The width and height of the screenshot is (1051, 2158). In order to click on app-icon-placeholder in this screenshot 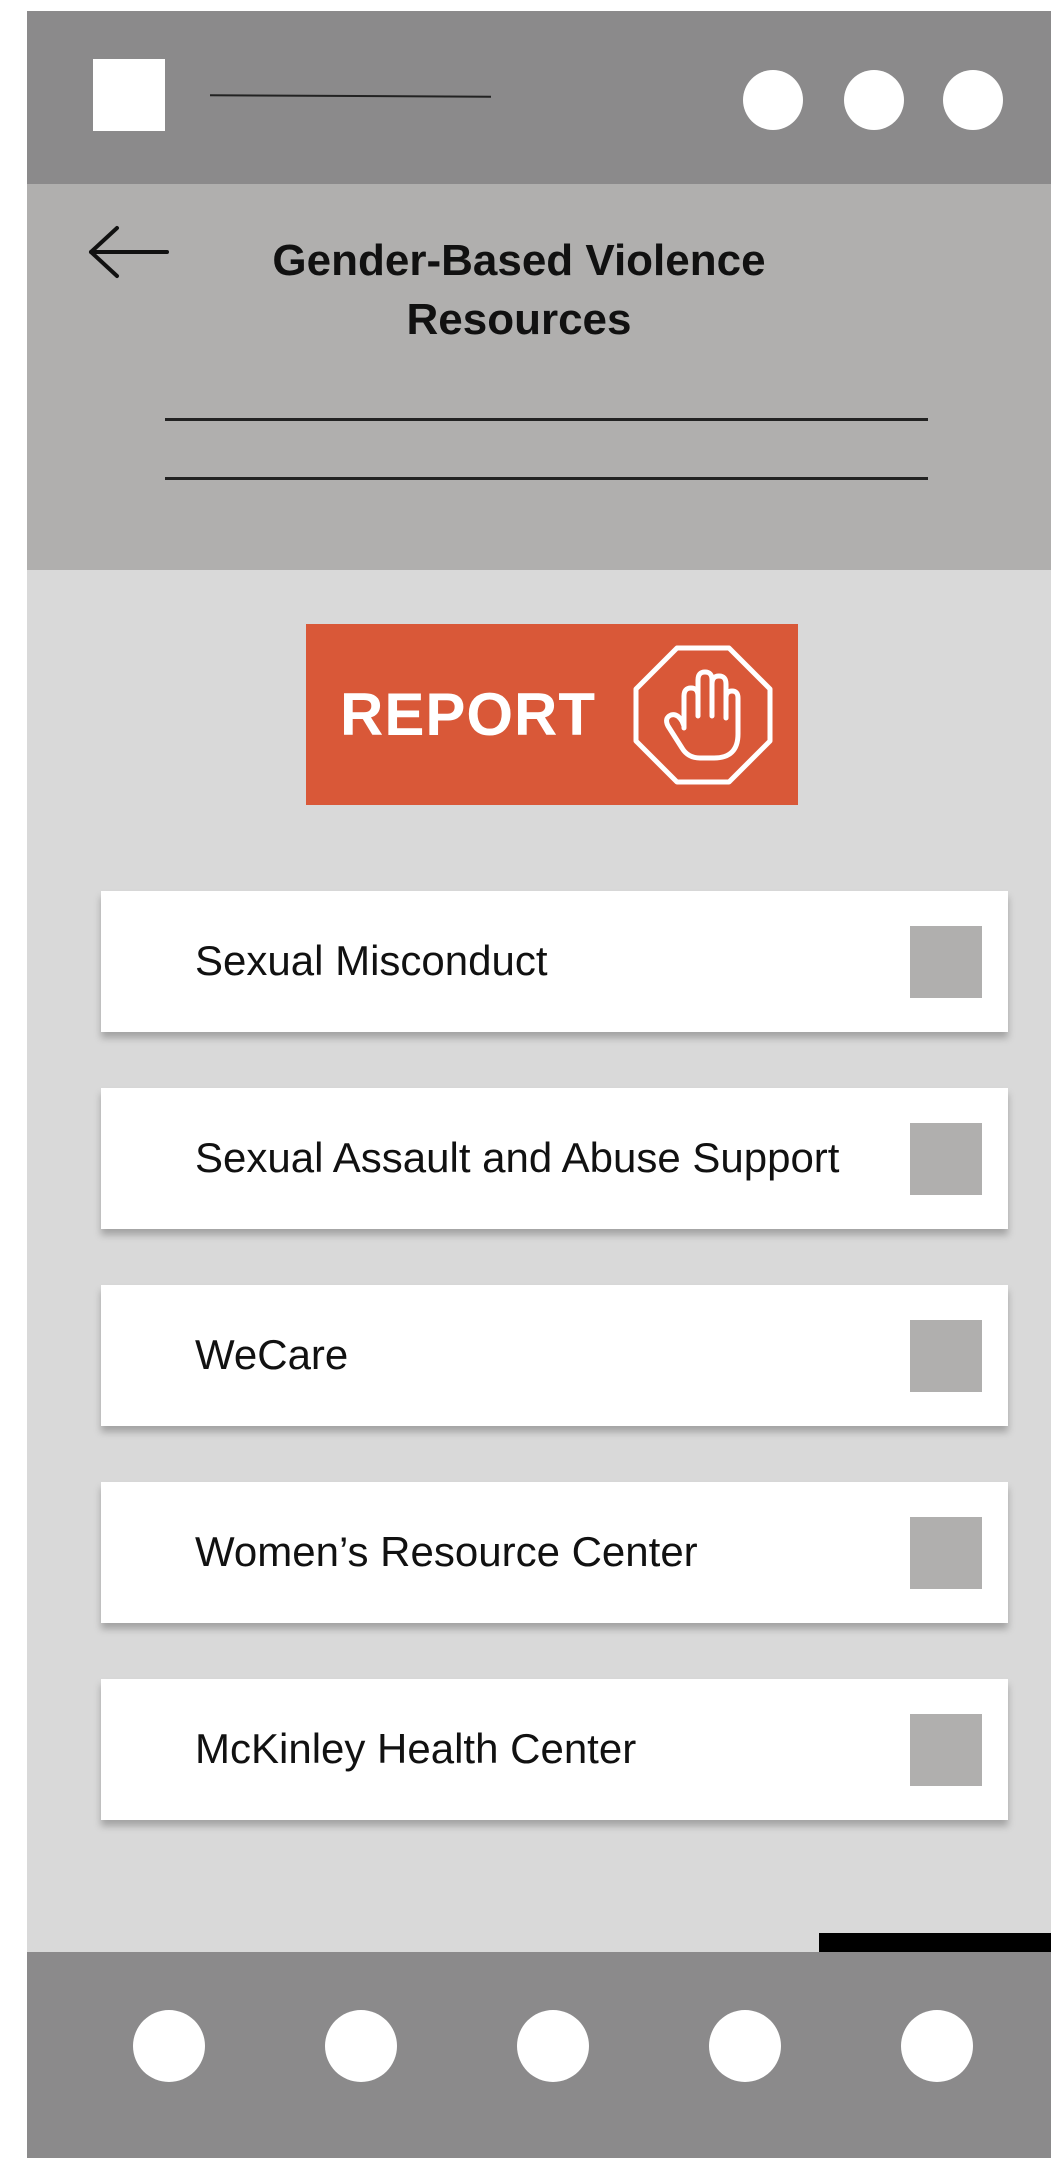, I will do `click(129, 95)`.